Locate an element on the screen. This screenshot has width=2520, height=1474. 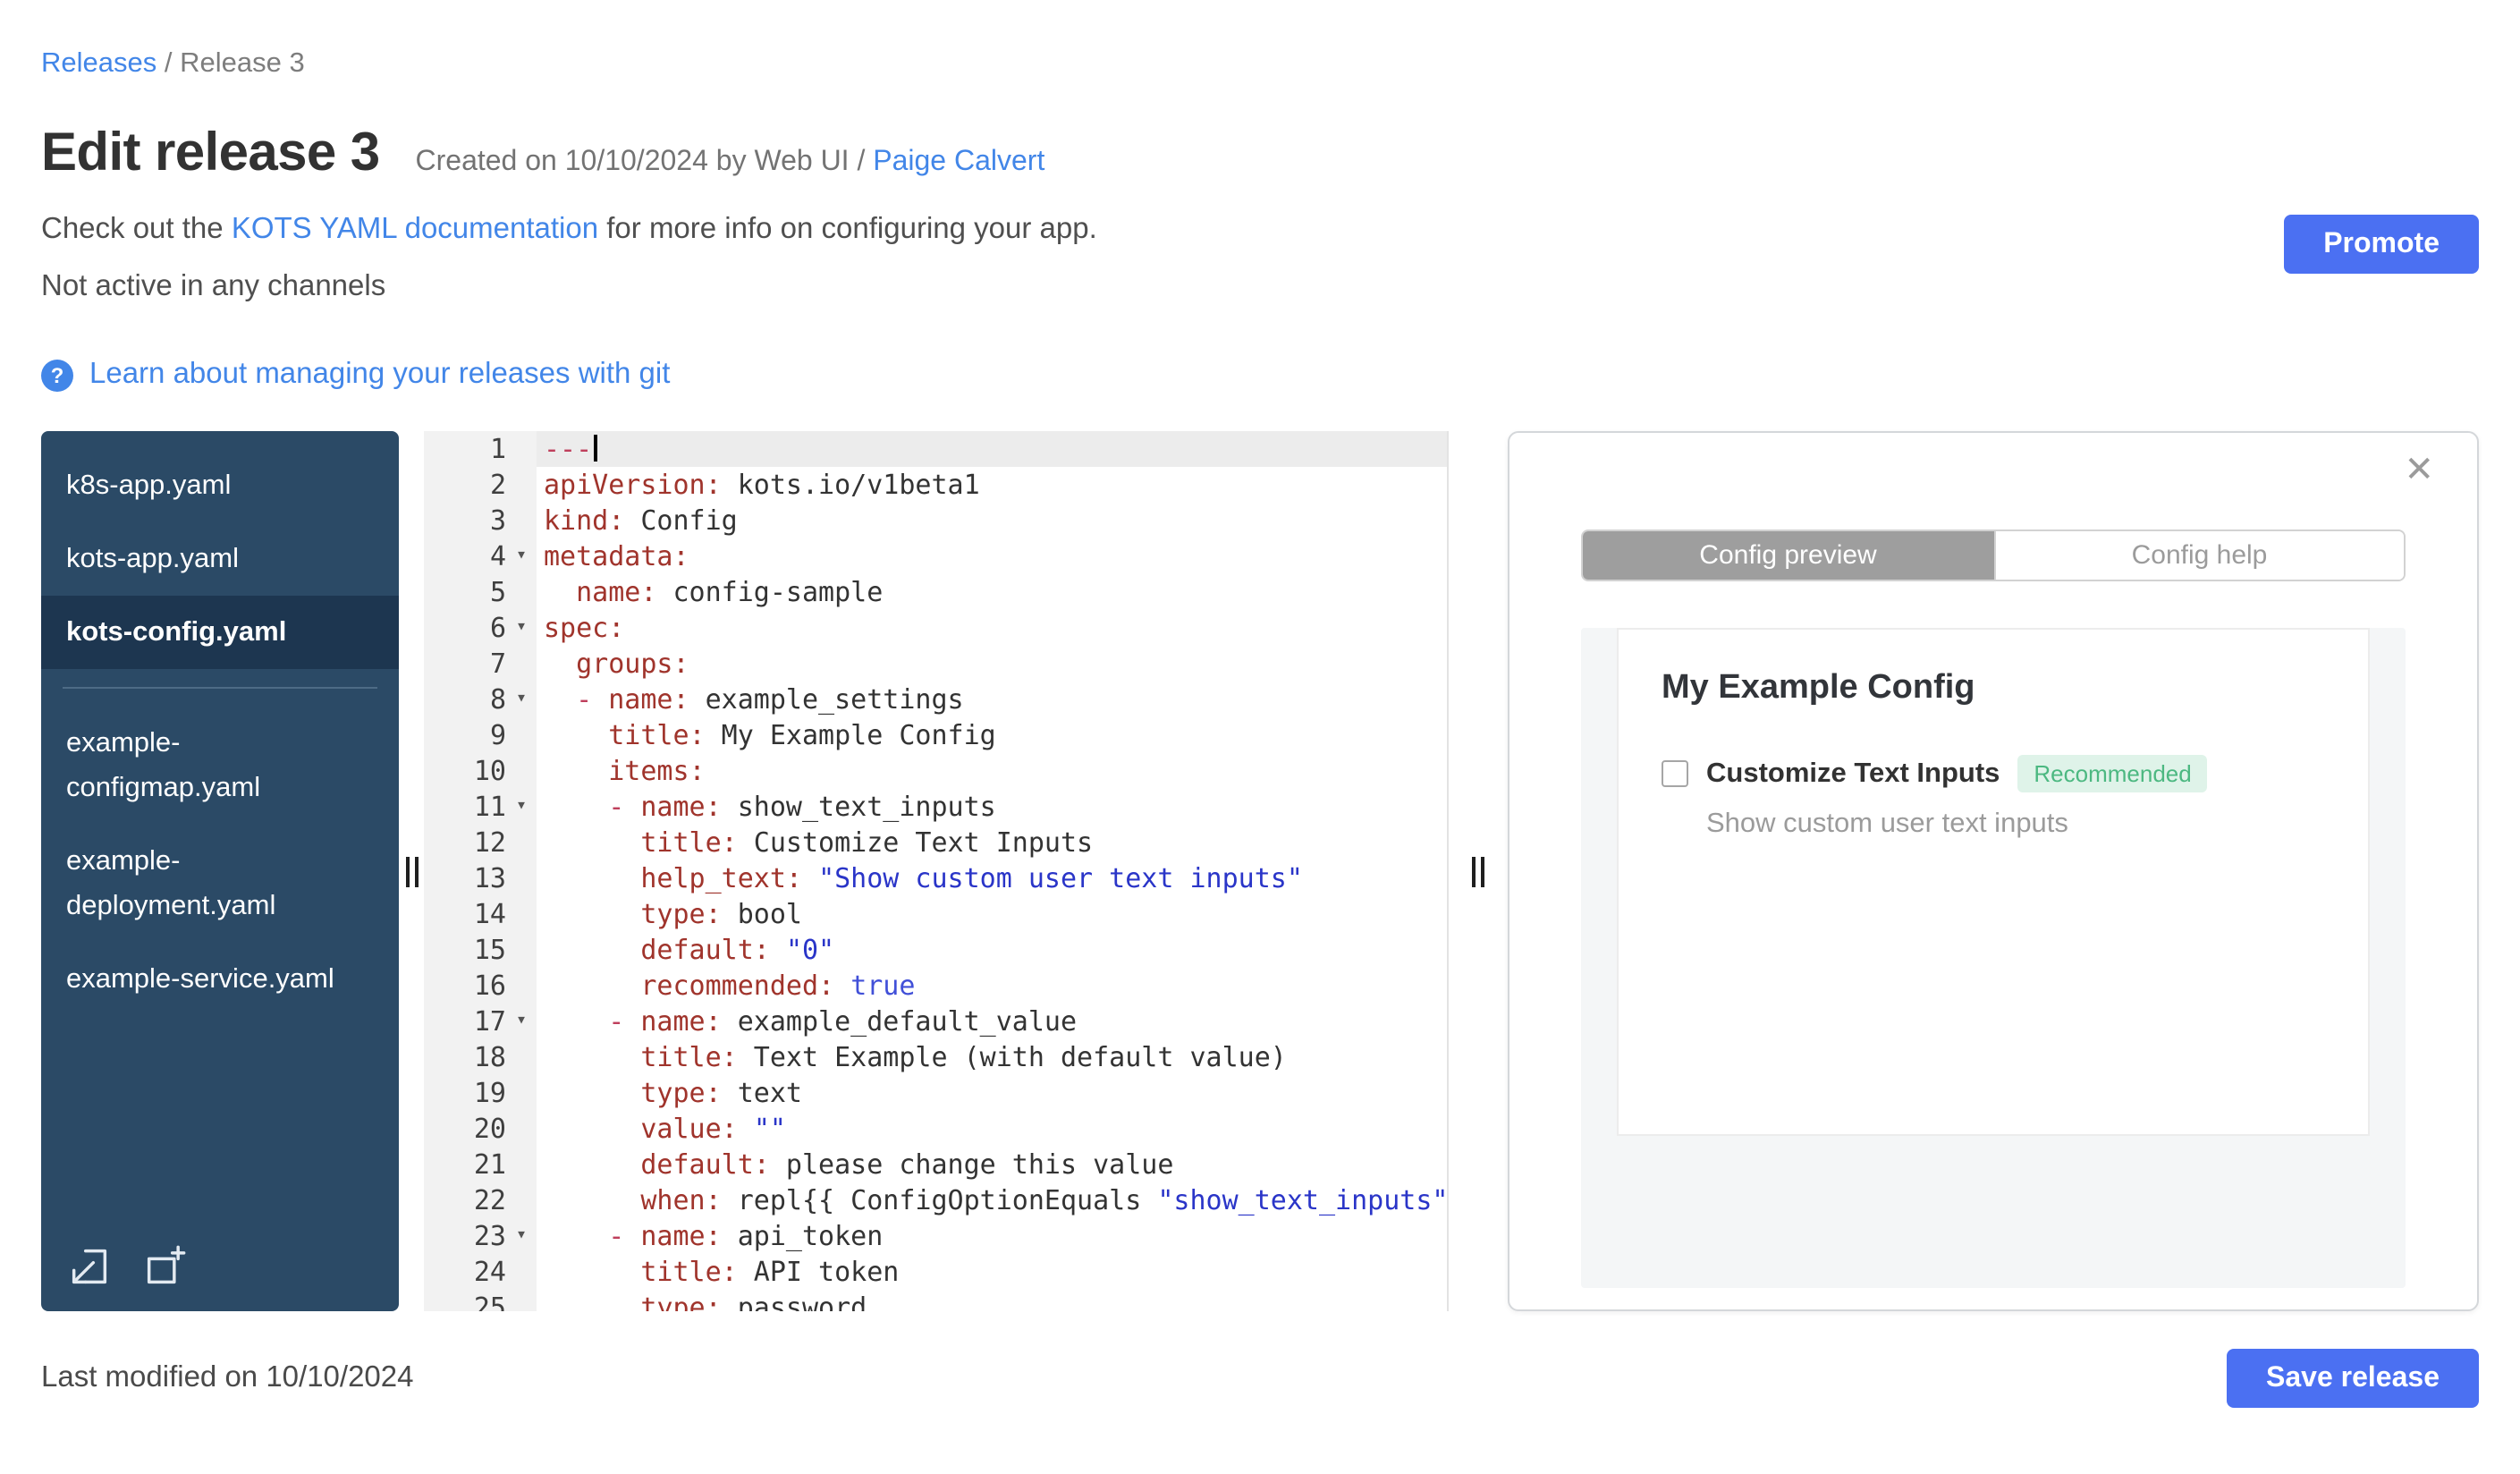
gutter-line-number: 14 is located at coordinates (489, 914).